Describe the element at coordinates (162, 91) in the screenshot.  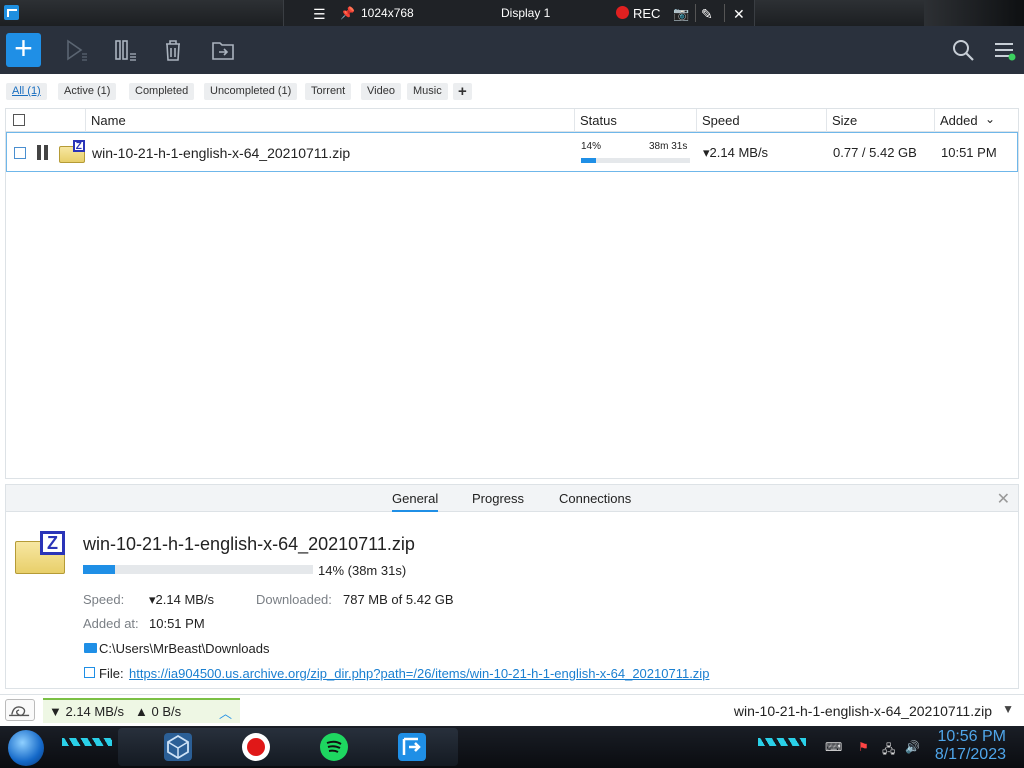
I see `tab-completed: Completed` at that location.